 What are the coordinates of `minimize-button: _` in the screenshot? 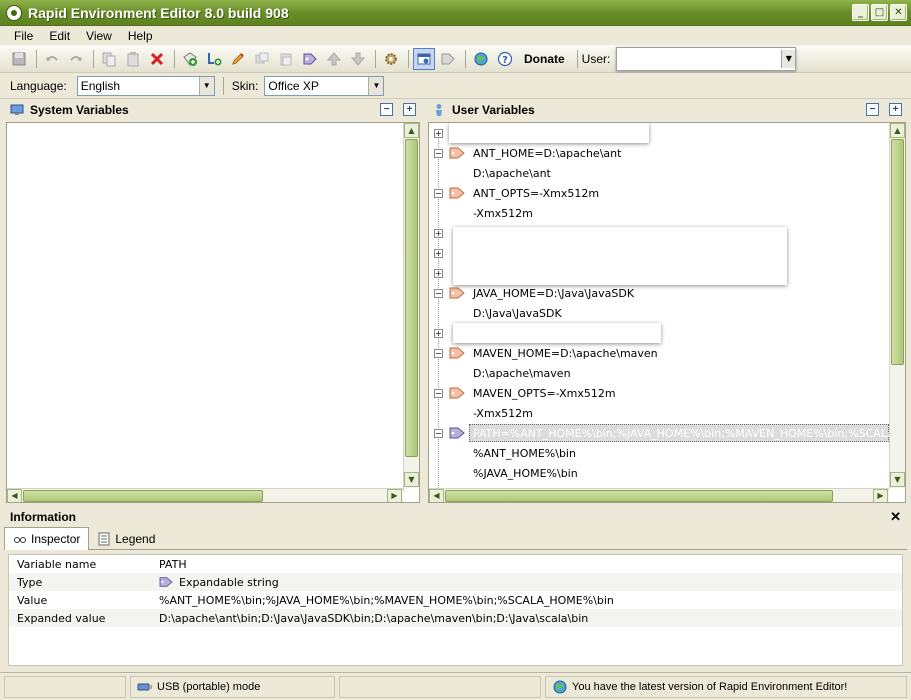 It's located at (860, 12).